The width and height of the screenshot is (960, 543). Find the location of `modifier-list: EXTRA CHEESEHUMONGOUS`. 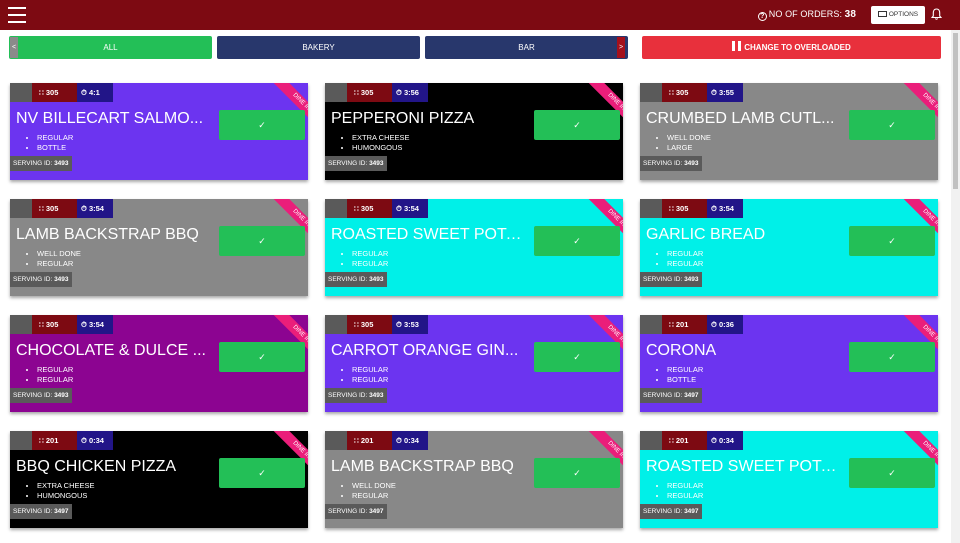

modifier-list: EXTRA CHEESEHUMONGOUS is located at coordinates (66, 491).